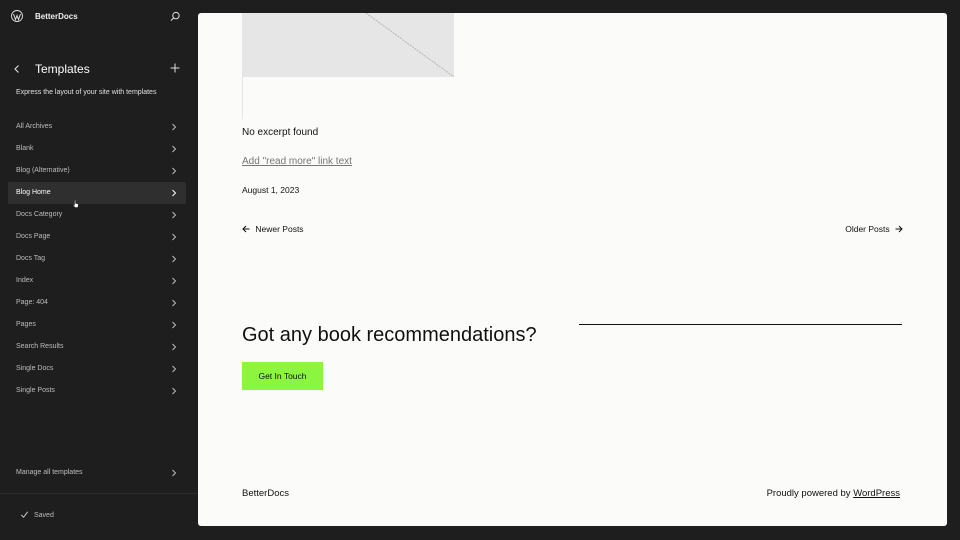 The width and height of the screenshot is (960, 540). What do you see at coordinates (39, 214) in the screenshot?
I see `template-item-label: Docs Category` at bounding box center [39, 214].